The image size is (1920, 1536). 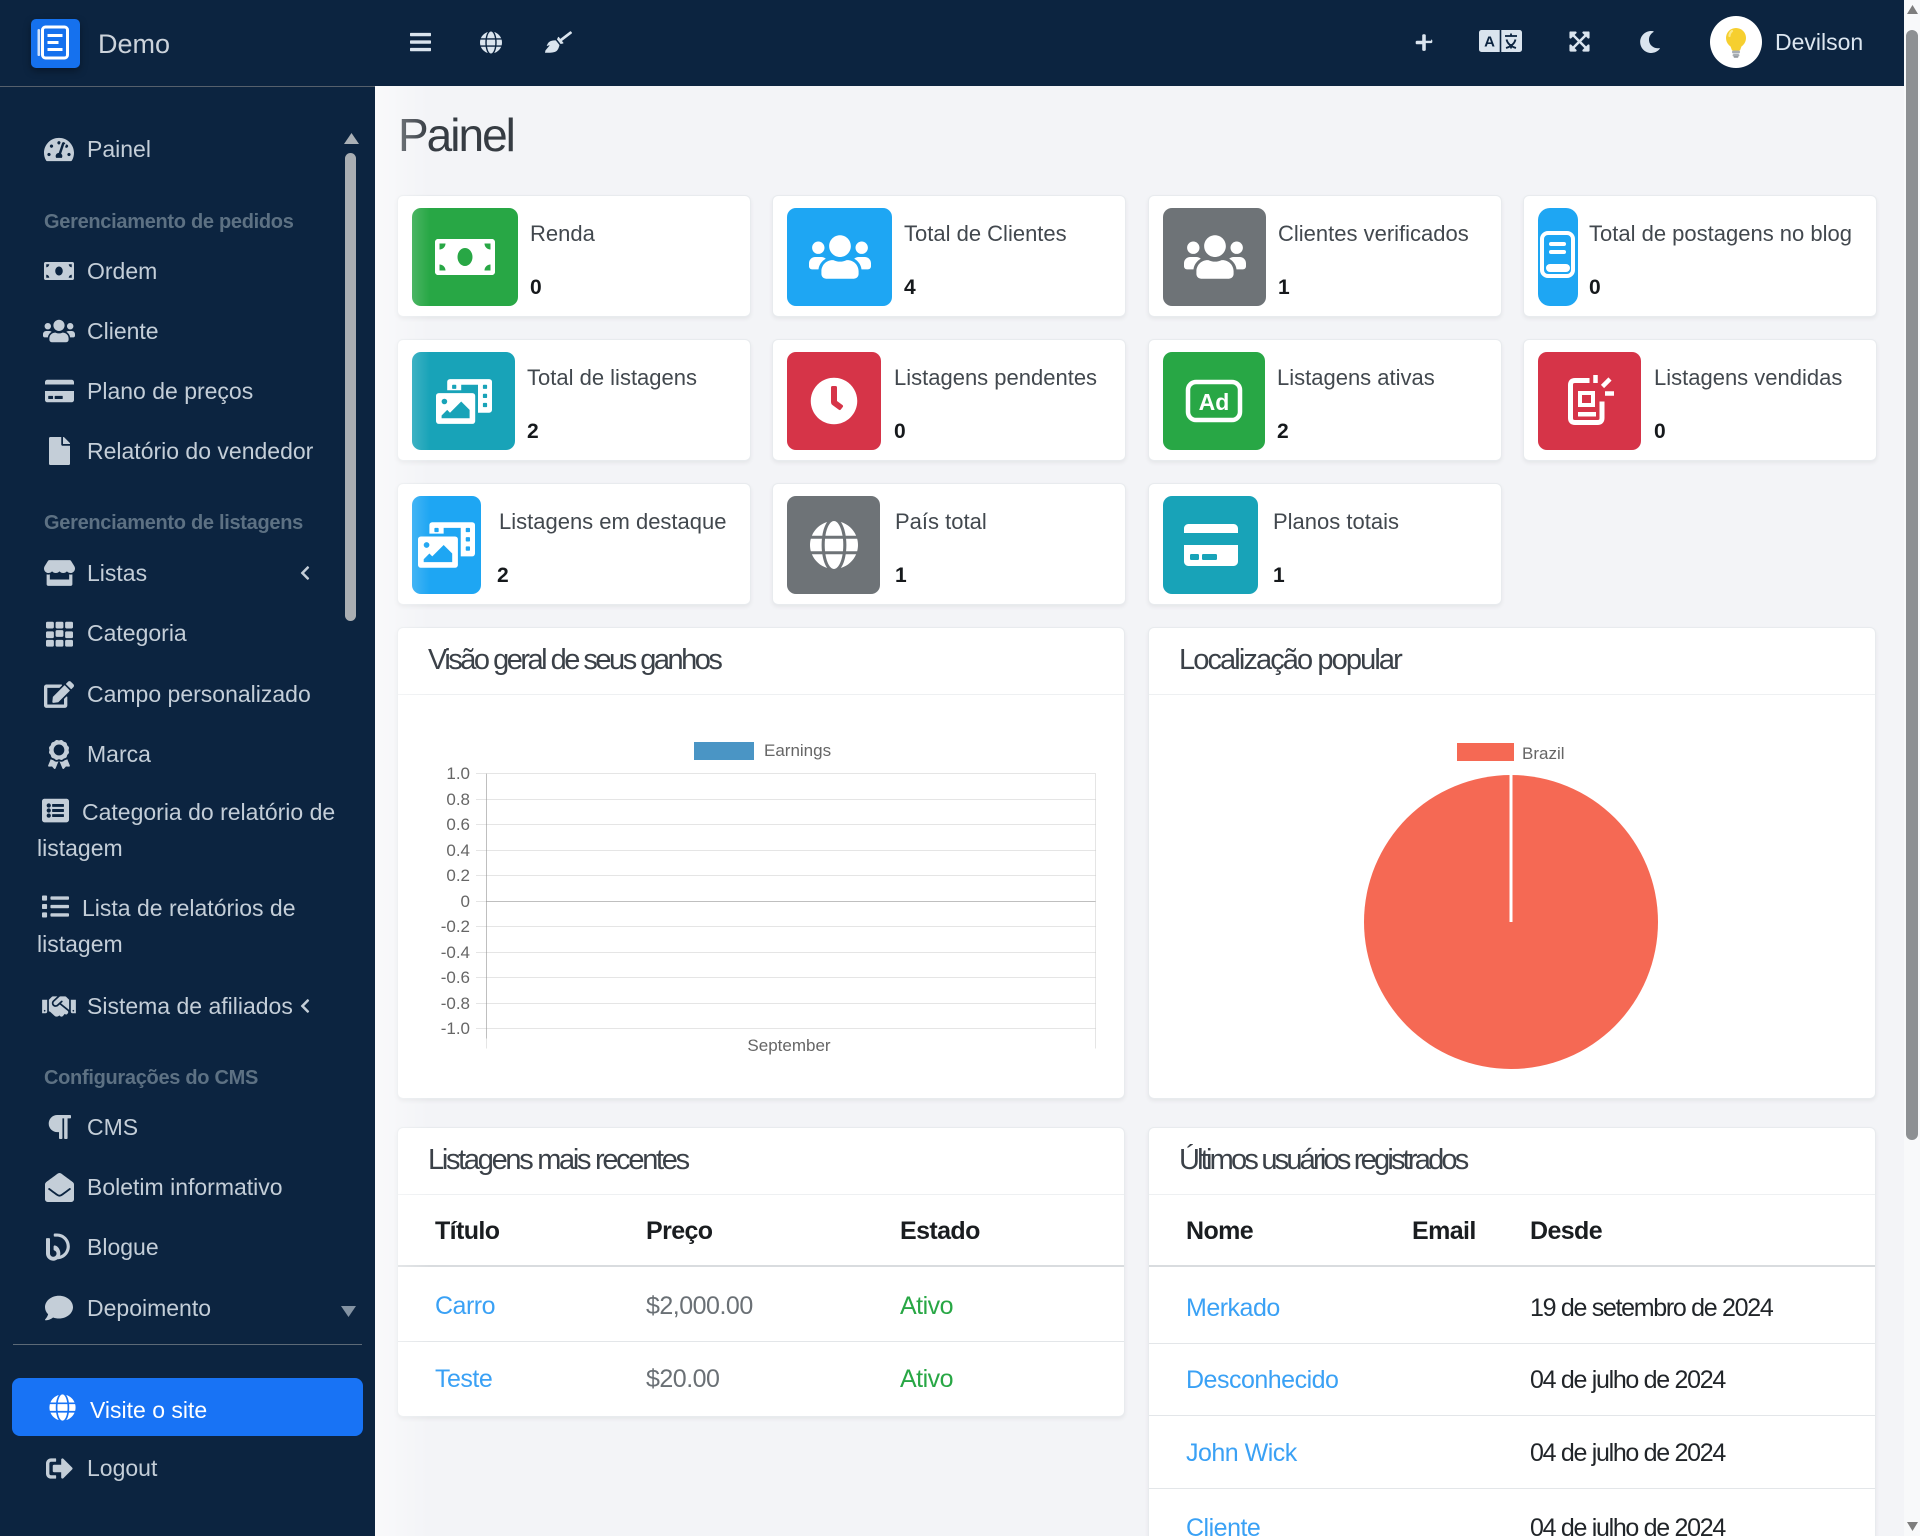 What do you see at coordinates (458, 824) in the screenshot?
I see `svg-text: 0.6` at bounding box center [458, 824].